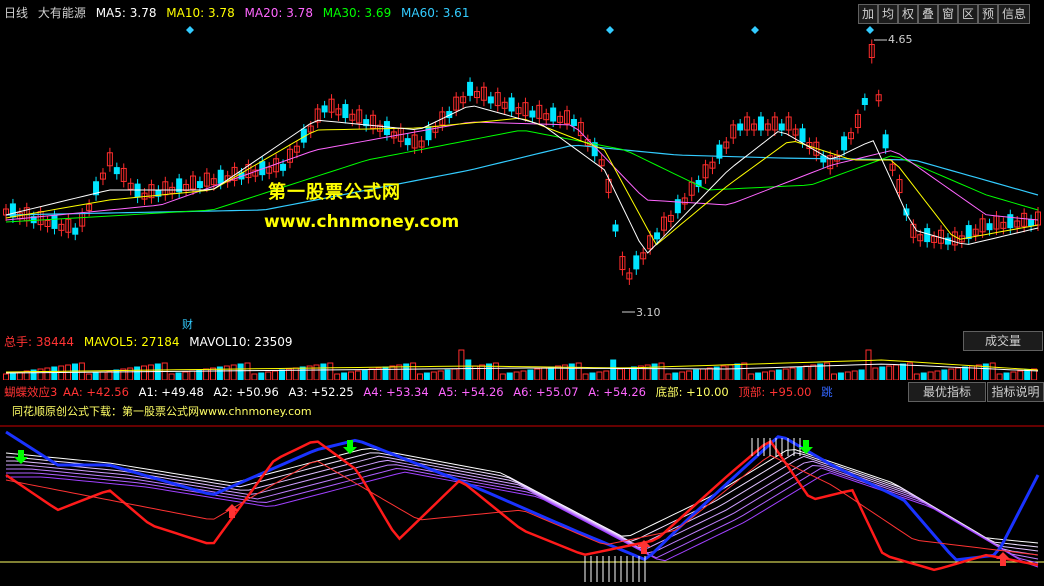 The height and width of the screenshot is (586, 1044). Describe the element at coordinates (928, 14) in the screenshot. I see `toolbar-overlay-button: 叠` at that location.